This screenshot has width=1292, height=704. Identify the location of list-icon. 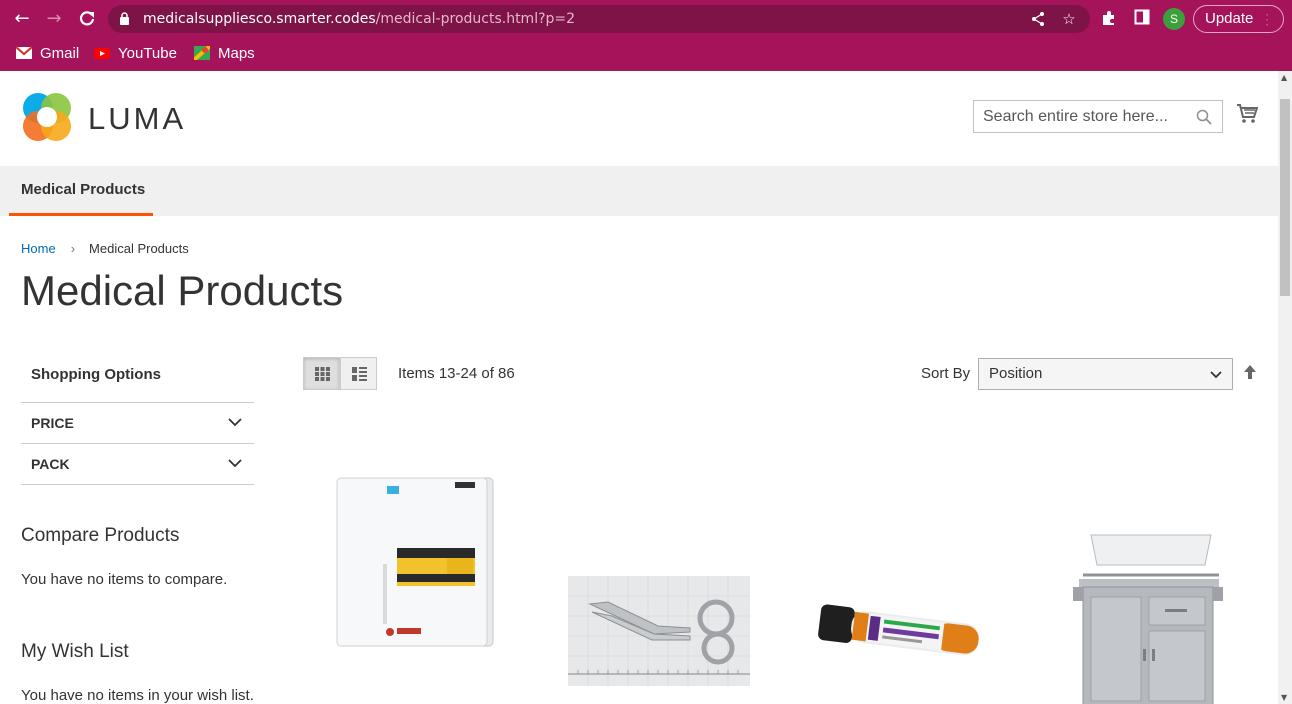
(359, 374).